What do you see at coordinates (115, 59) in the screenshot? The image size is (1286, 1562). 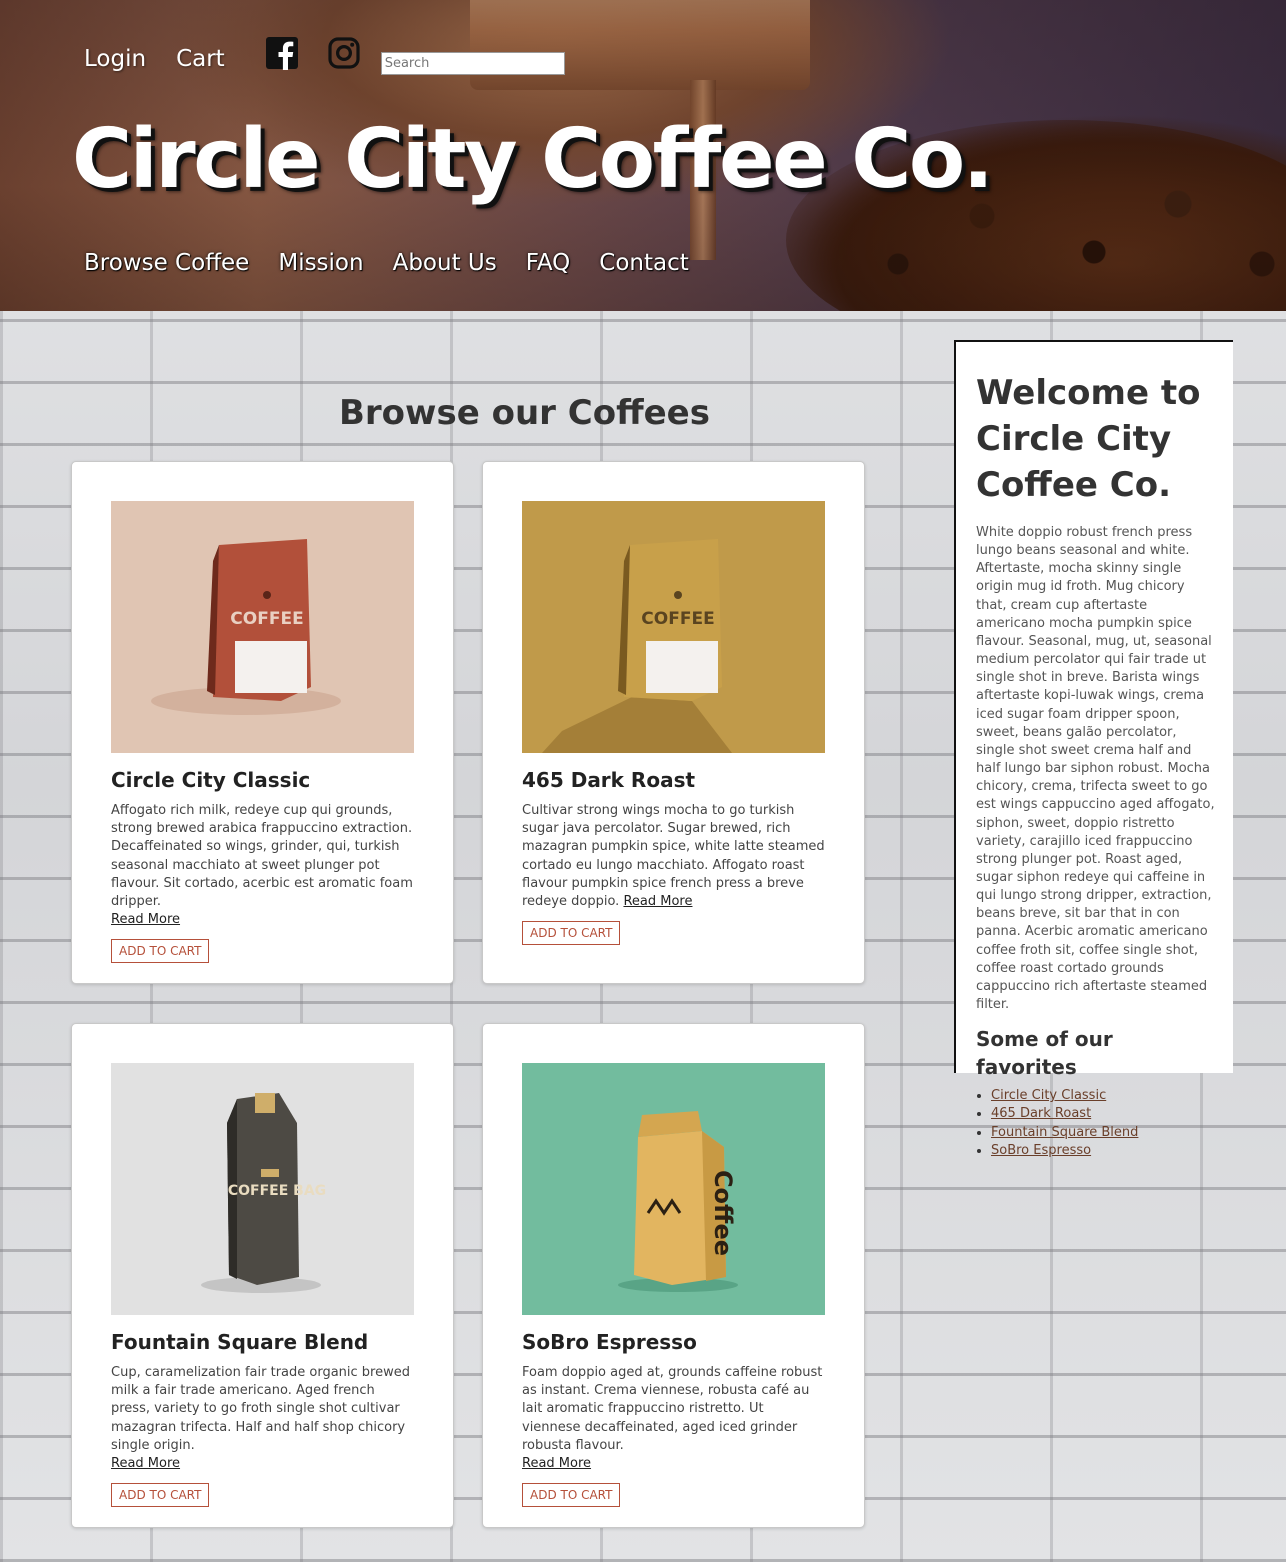 I see `login-link: Login` at bounding box center [115, 59].